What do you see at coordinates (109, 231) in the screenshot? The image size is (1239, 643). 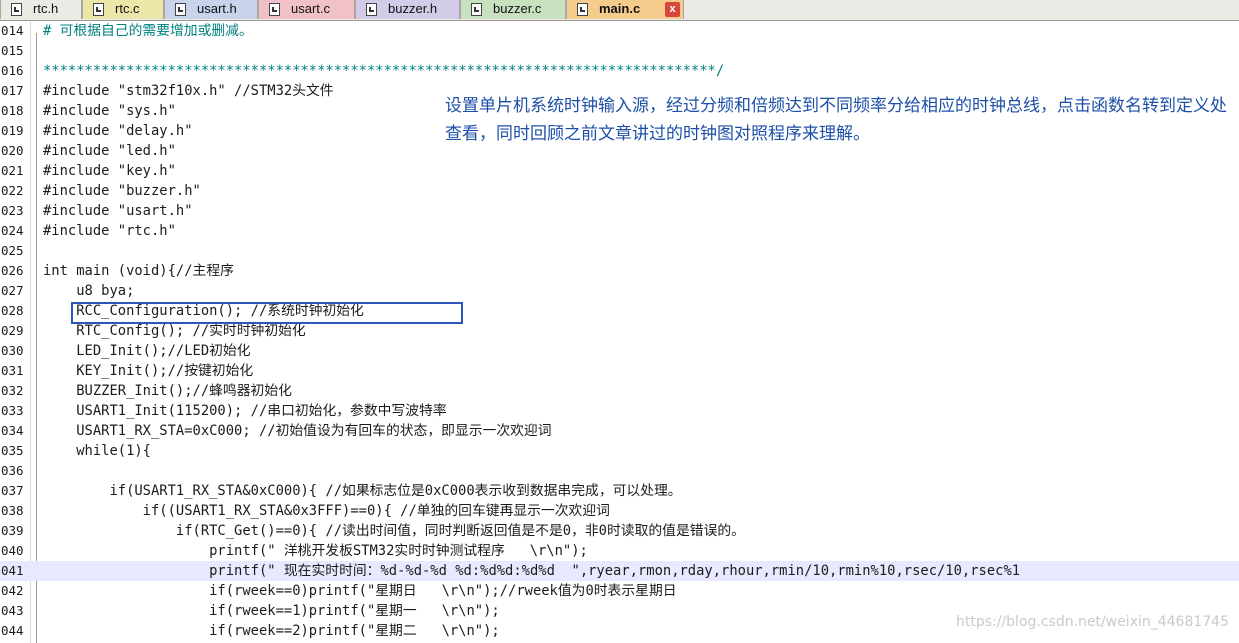 I see `code-text: #include "rtc.h"` at bounding box center [109, 231].